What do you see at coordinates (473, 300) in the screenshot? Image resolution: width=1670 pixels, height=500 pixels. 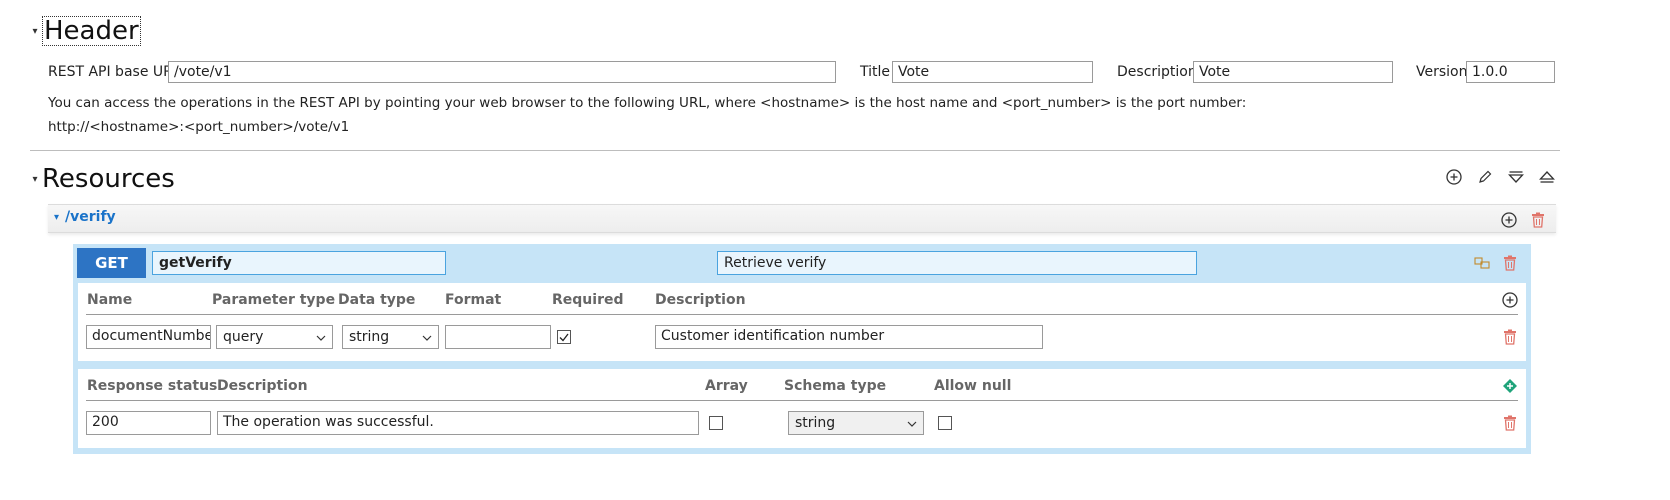 I see `param-col-format: Format` at bounding box center [473, 300].